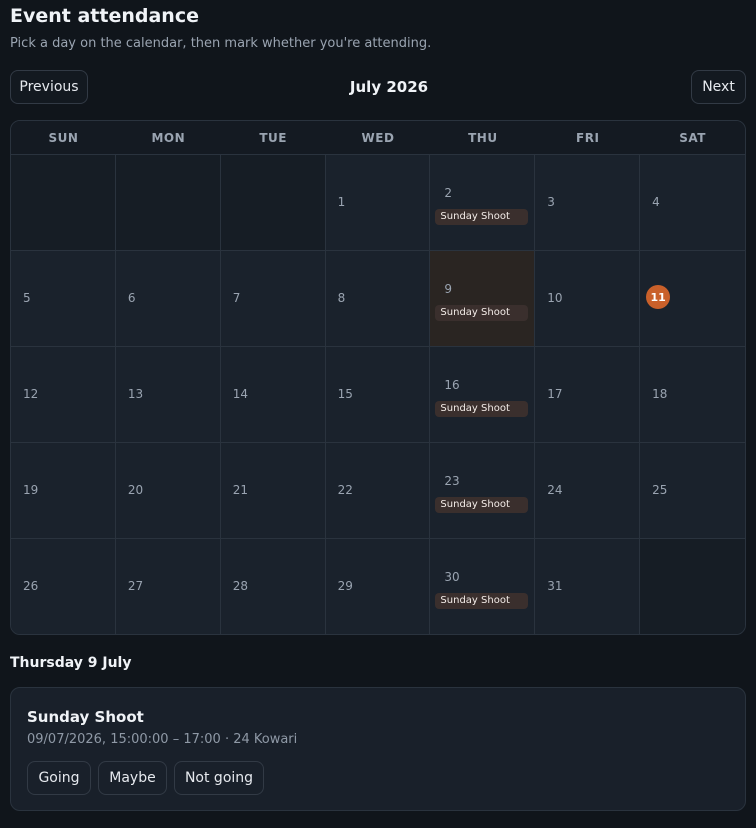 This screenshot has width=756, height=828. I want to click on weekday-label: SUN, so click(63, 137).